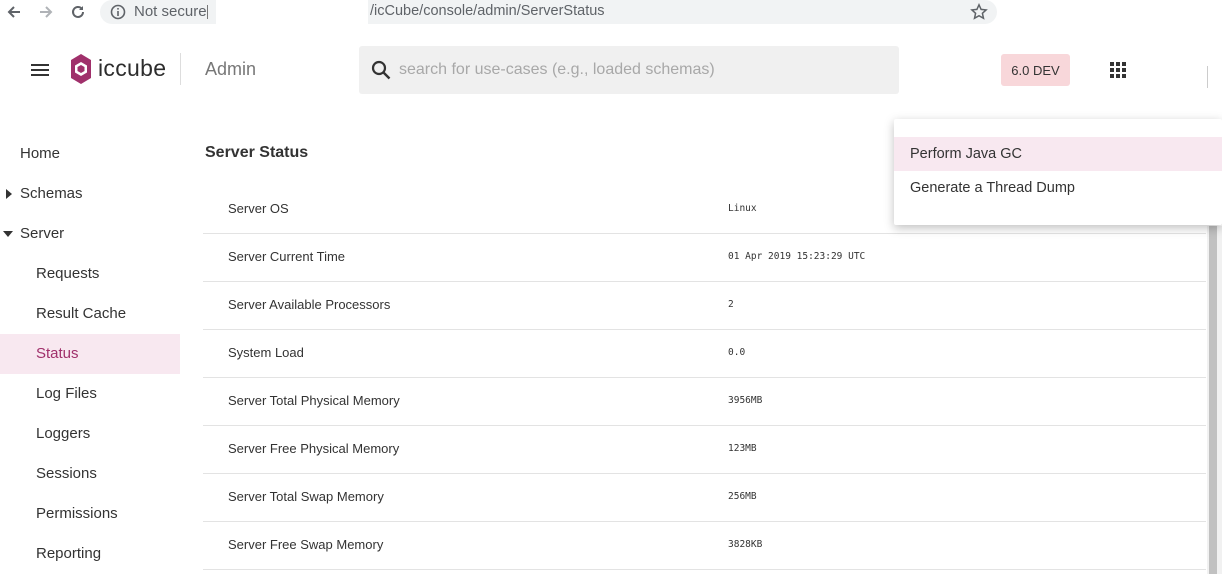 Image resolution: width=1222 pixels, height=574 pixels. What do you see at coordinates (90, 234) in the screenshot?
I see `sidebar-item-server: Server` at bounding box center [90, 234].